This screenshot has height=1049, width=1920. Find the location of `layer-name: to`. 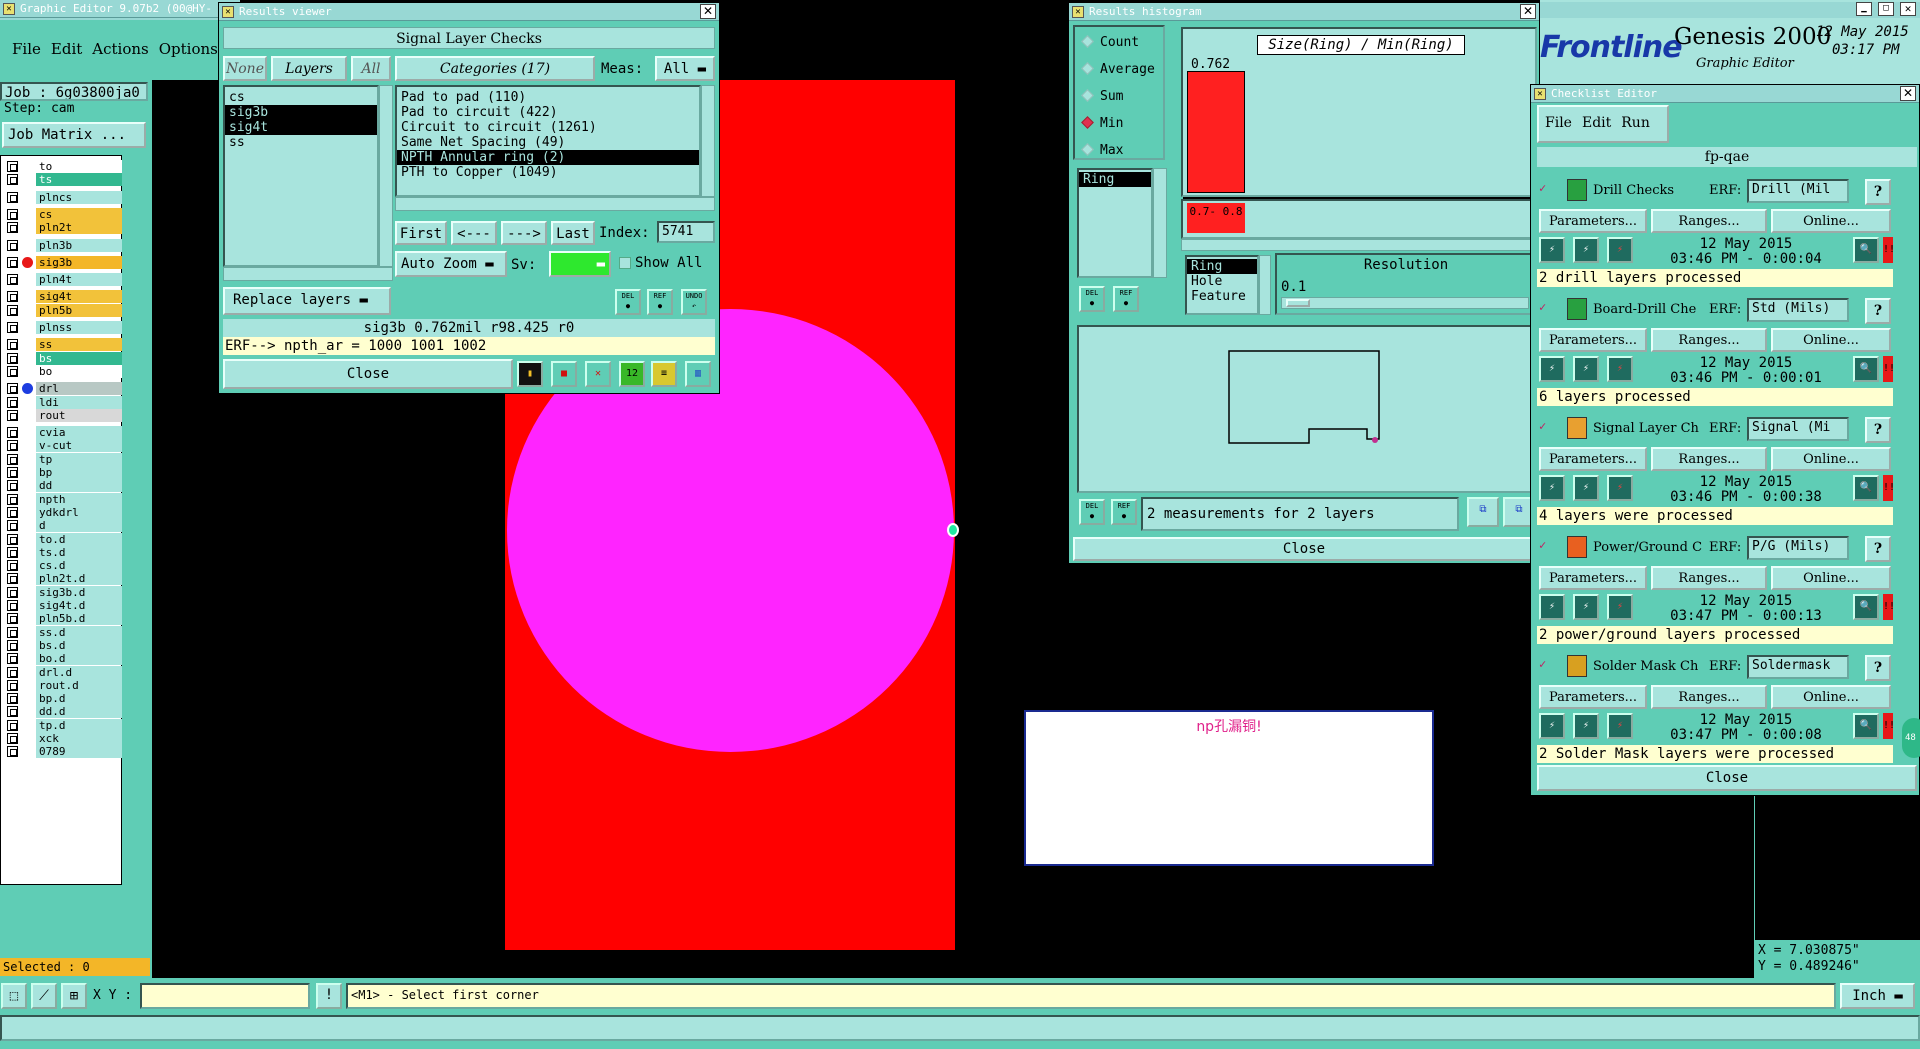

layer-name: to is located at coordinates (79, 166).